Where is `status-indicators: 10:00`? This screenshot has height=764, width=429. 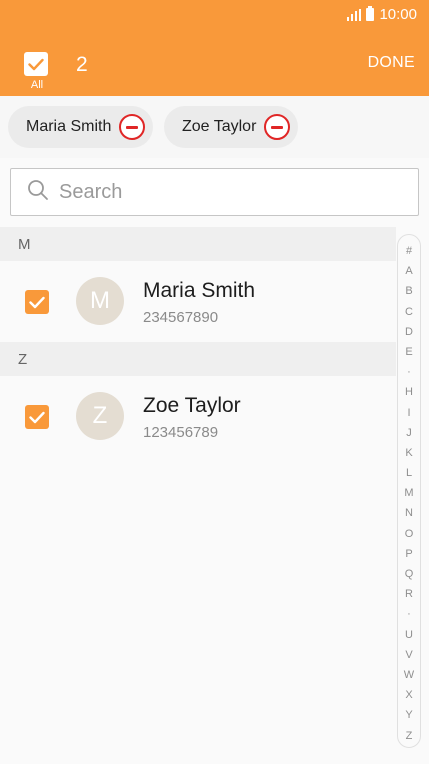 status-indicators: 10:00 is located at coordinates (382, 14).